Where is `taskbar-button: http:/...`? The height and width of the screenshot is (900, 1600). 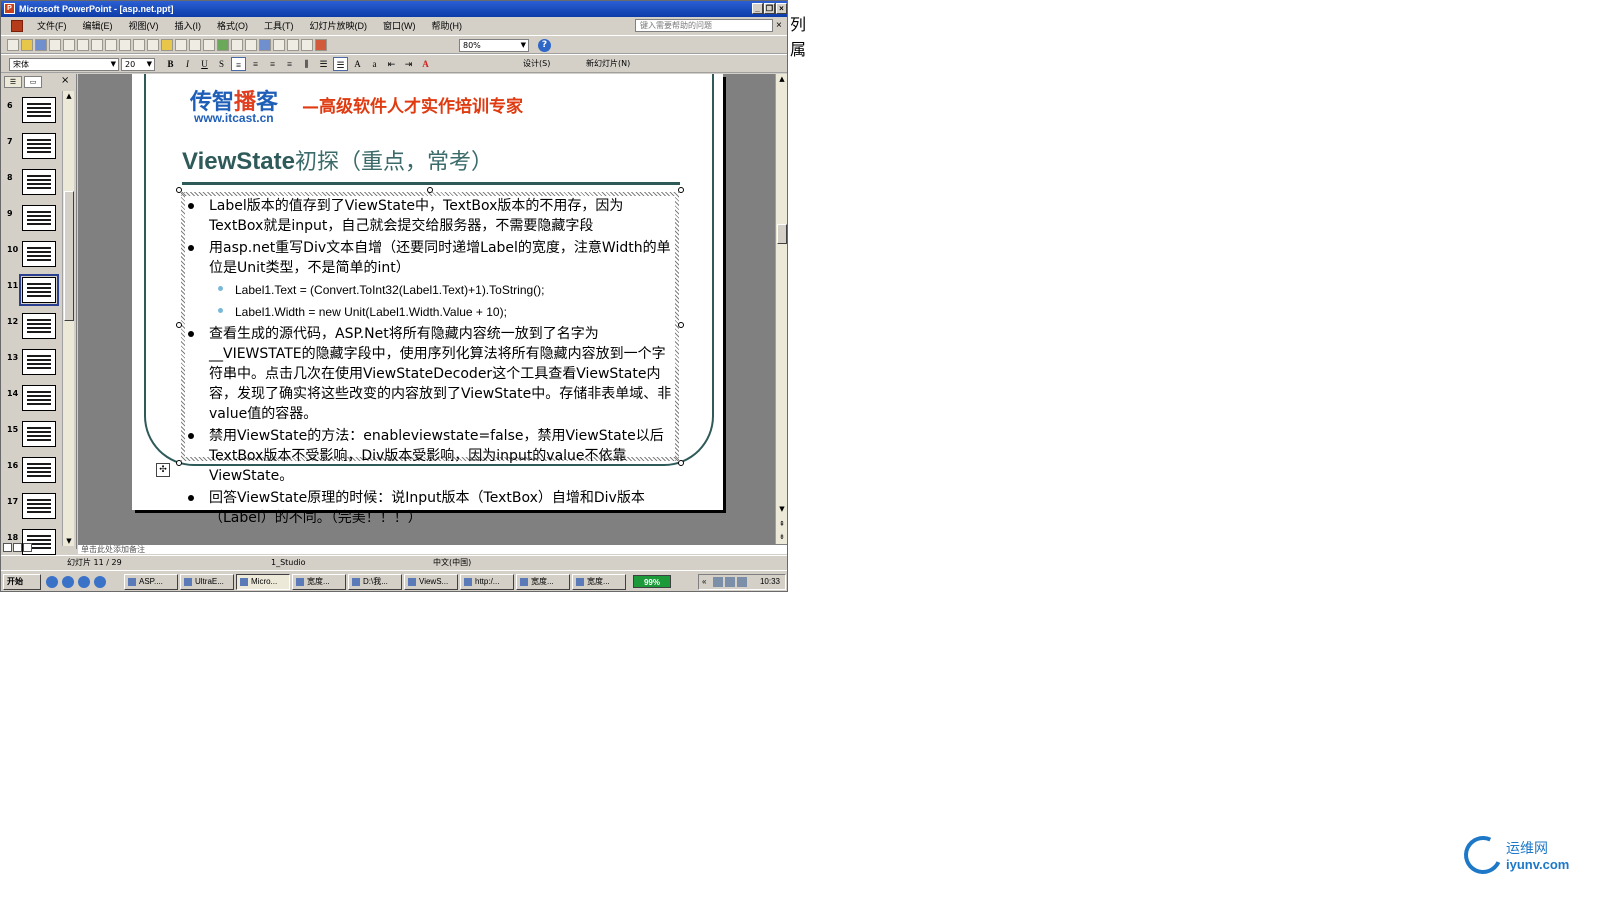 taskbar-button: http:/... is located at coordinates (487, 582).